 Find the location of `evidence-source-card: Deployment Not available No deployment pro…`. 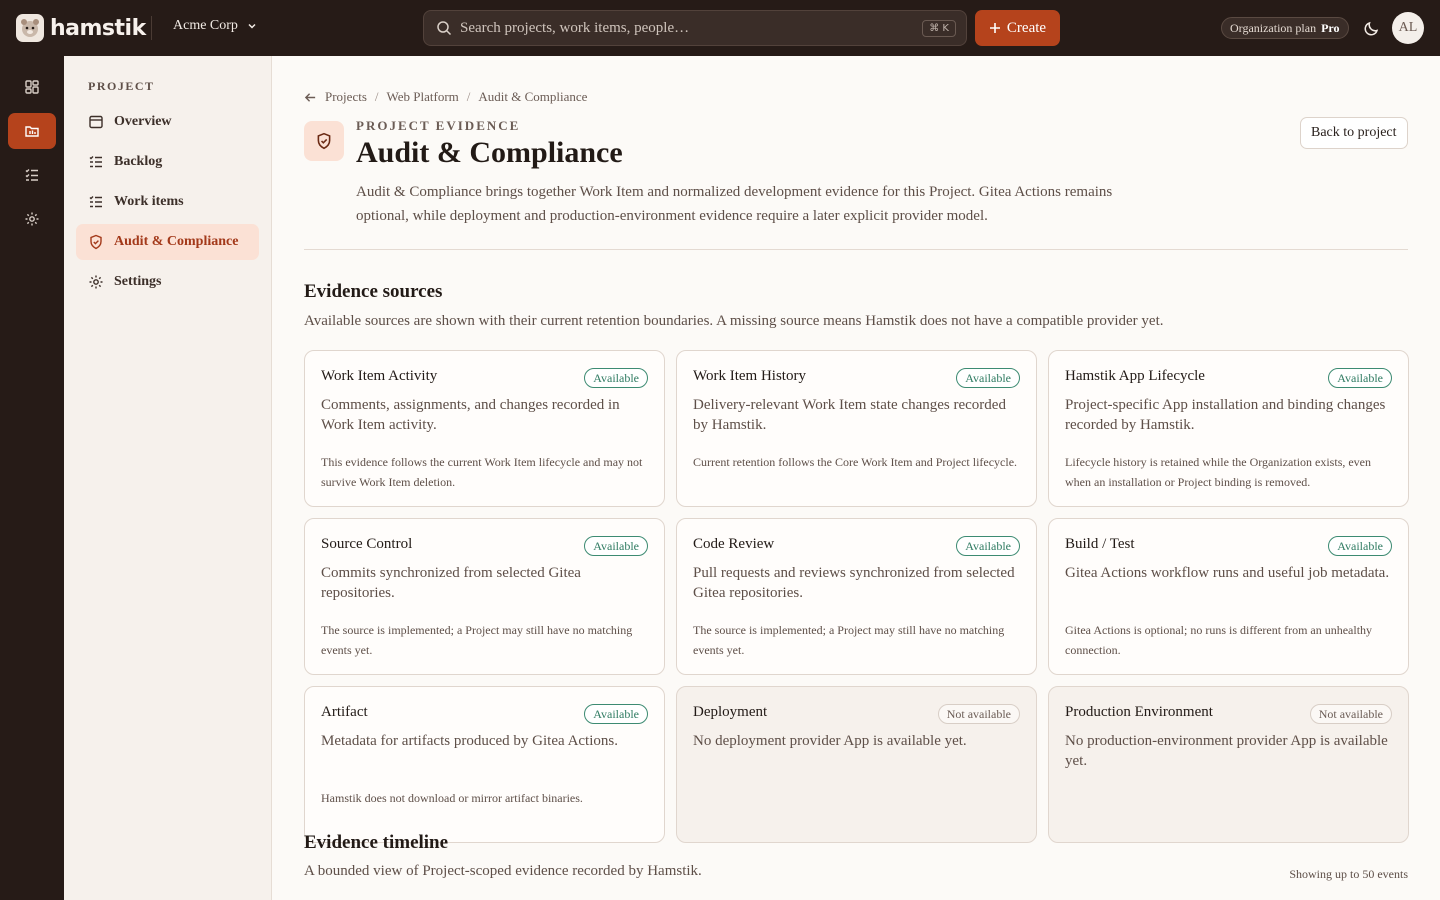

evidence-source-card: Deployment Not available No deployment pro… is located at coordinates (856, 764).